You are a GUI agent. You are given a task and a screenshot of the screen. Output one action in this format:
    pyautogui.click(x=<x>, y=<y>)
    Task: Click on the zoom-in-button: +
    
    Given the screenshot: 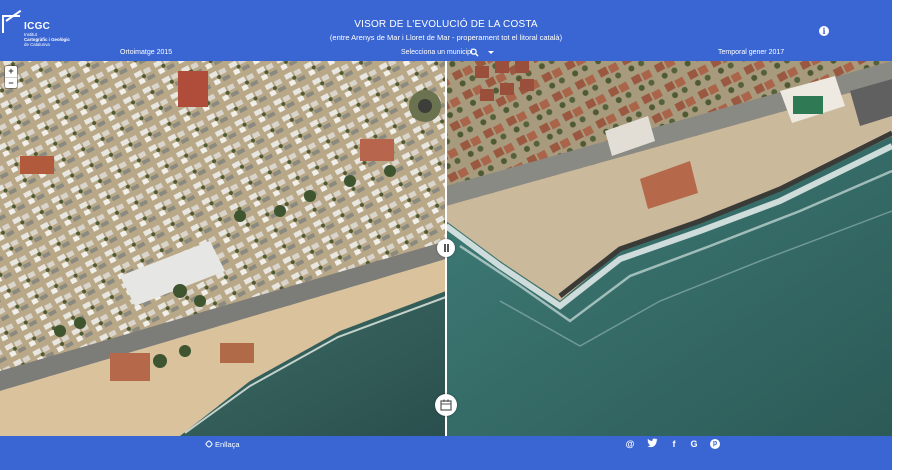 What is the action you would take?
    pyautogui.click(x=11, y=71)
    